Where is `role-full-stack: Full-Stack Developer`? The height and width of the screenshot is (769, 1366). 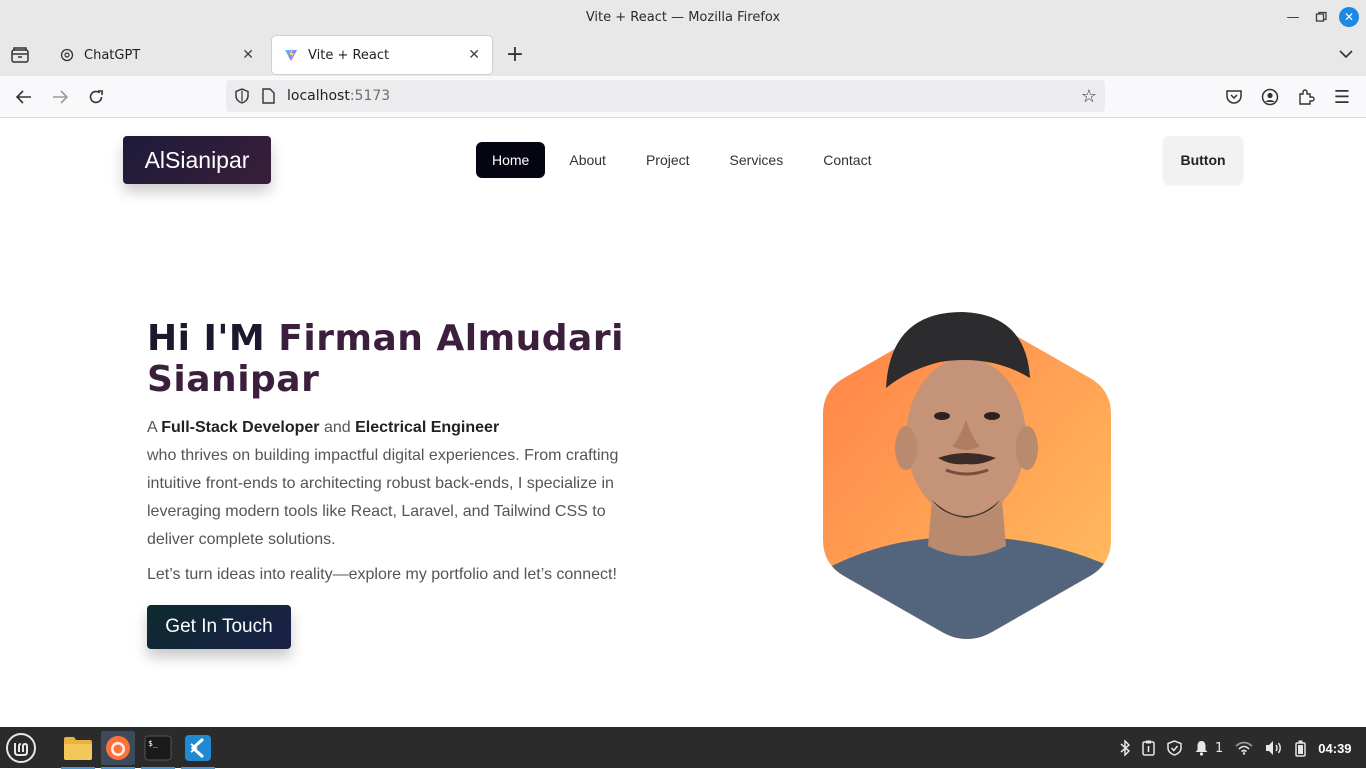
role-full-stack: Full-Stack Developer is located at coordinates (240, 427).